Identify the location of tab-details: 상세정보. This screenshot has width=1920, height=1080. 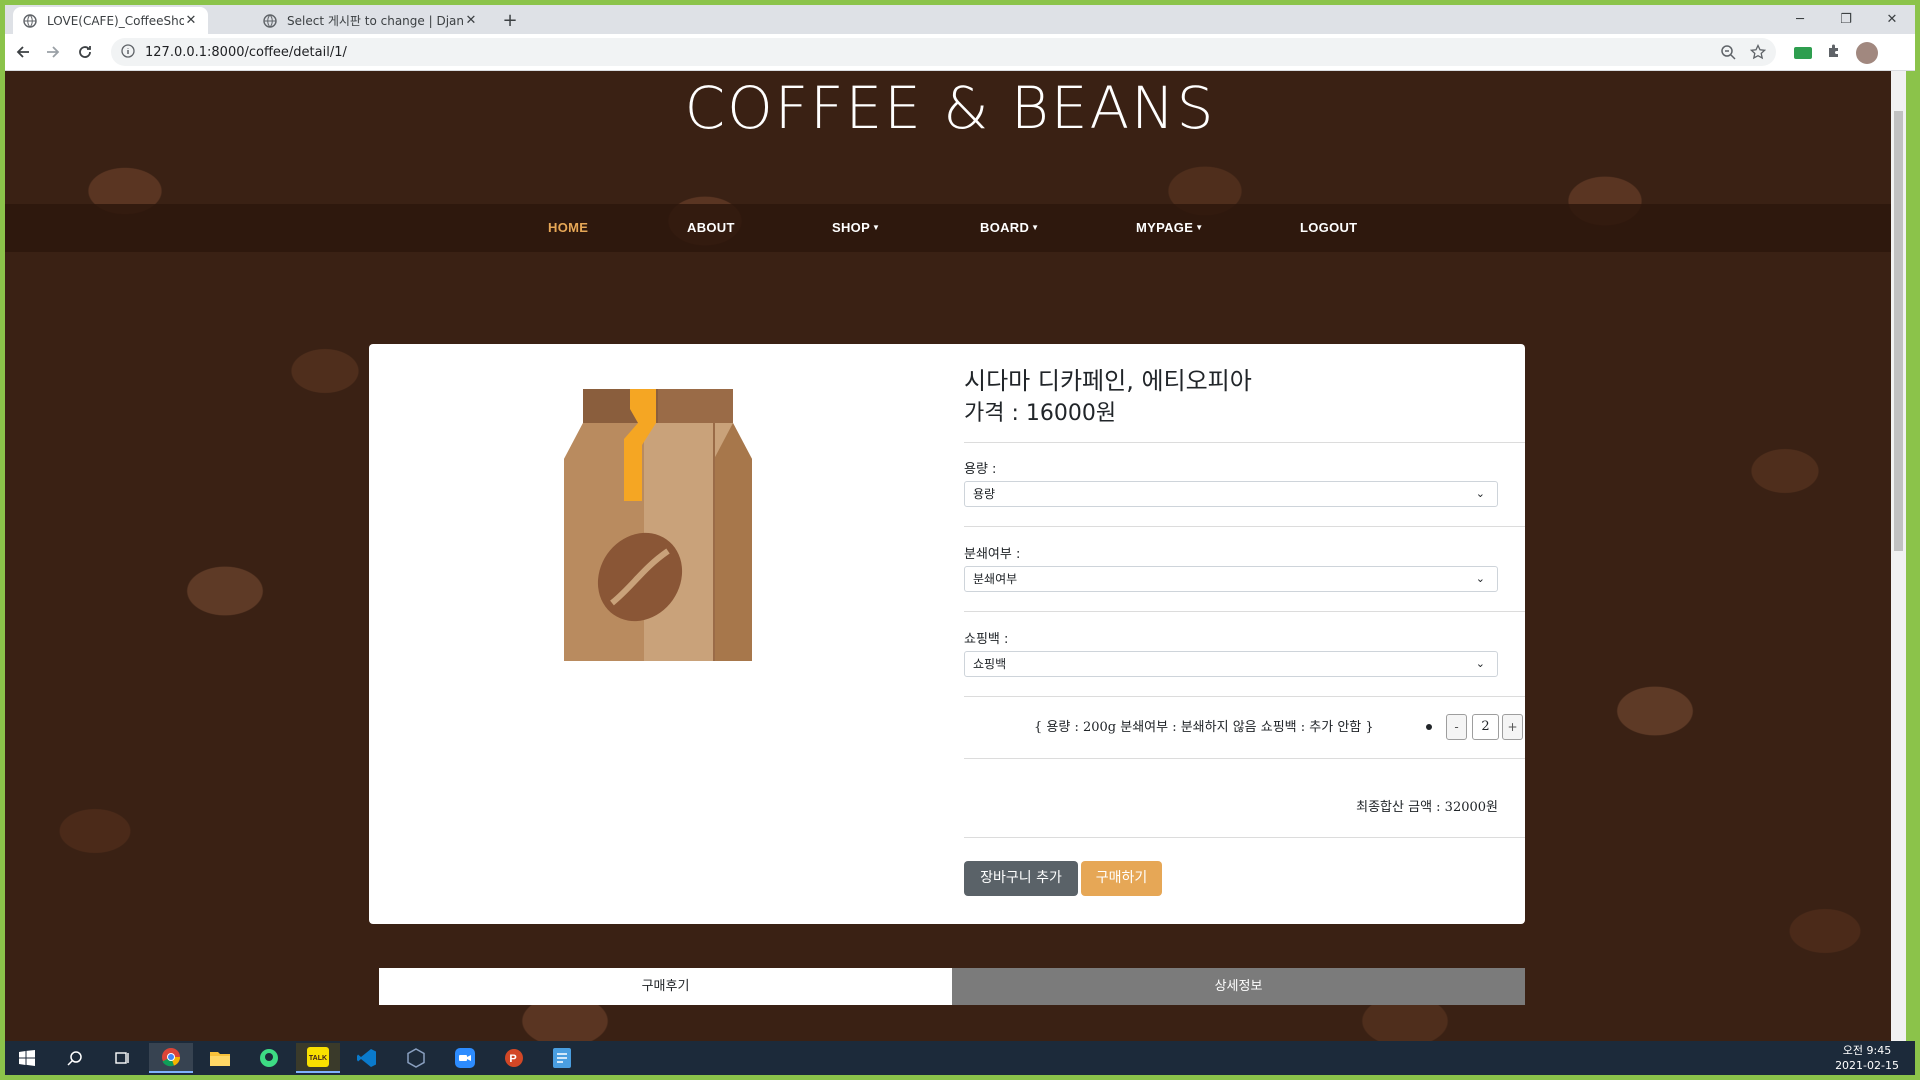
(1238, 986).